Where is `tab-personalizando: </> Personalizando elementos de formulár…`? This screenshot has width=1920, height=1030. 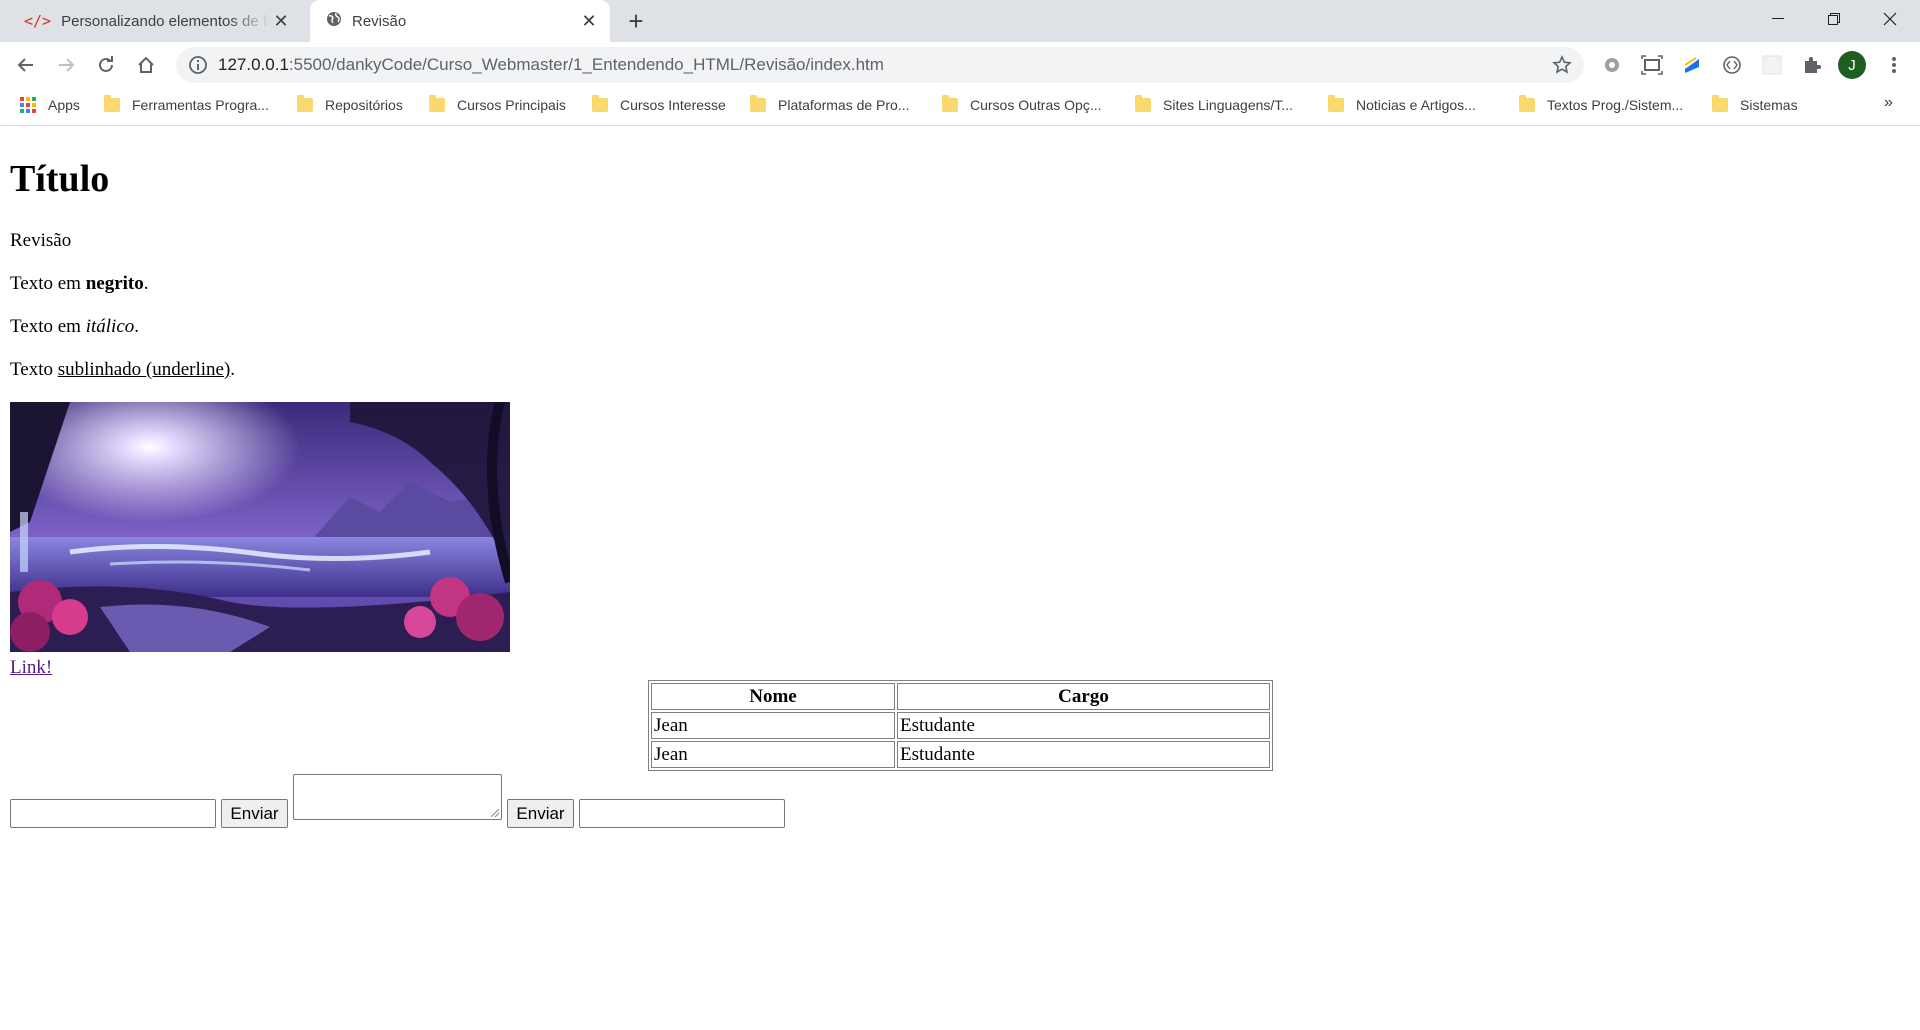 tab-personalizando: </> Personalizando elementos de formulár… is located at coordinates (157, 21).